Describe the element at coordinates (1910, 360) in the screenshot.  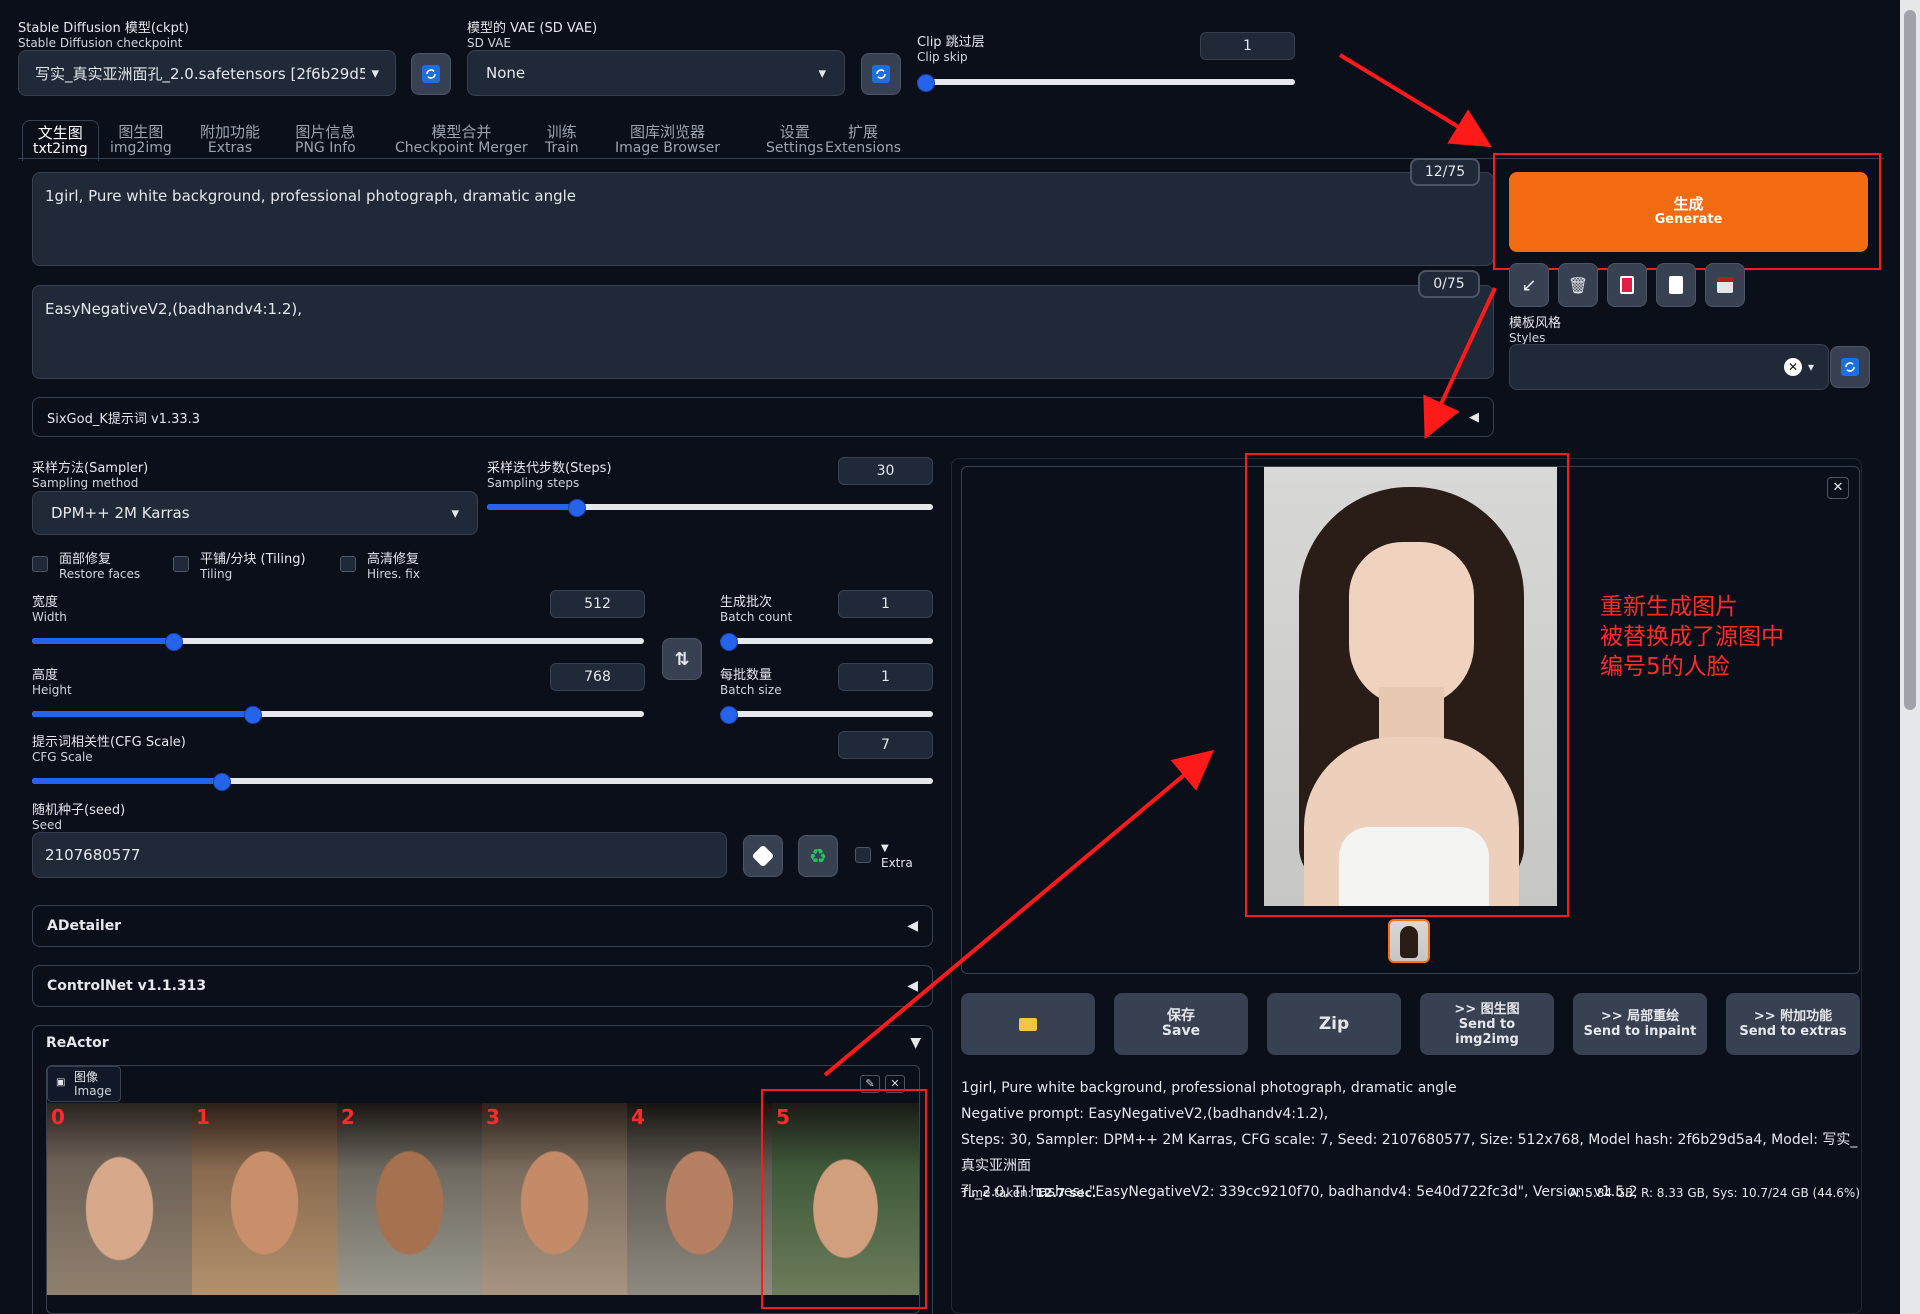
I see `scrollbar-thumb` at that location.